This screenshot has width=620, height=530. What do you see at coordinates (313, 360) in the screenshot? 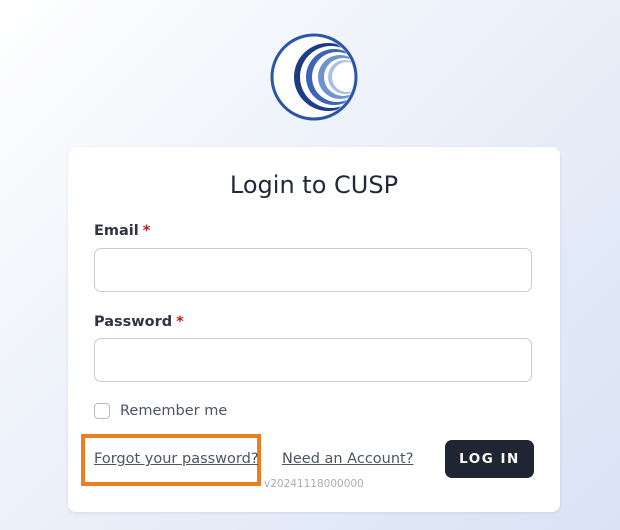
I see `password-field` at bounding box center [313, 360].